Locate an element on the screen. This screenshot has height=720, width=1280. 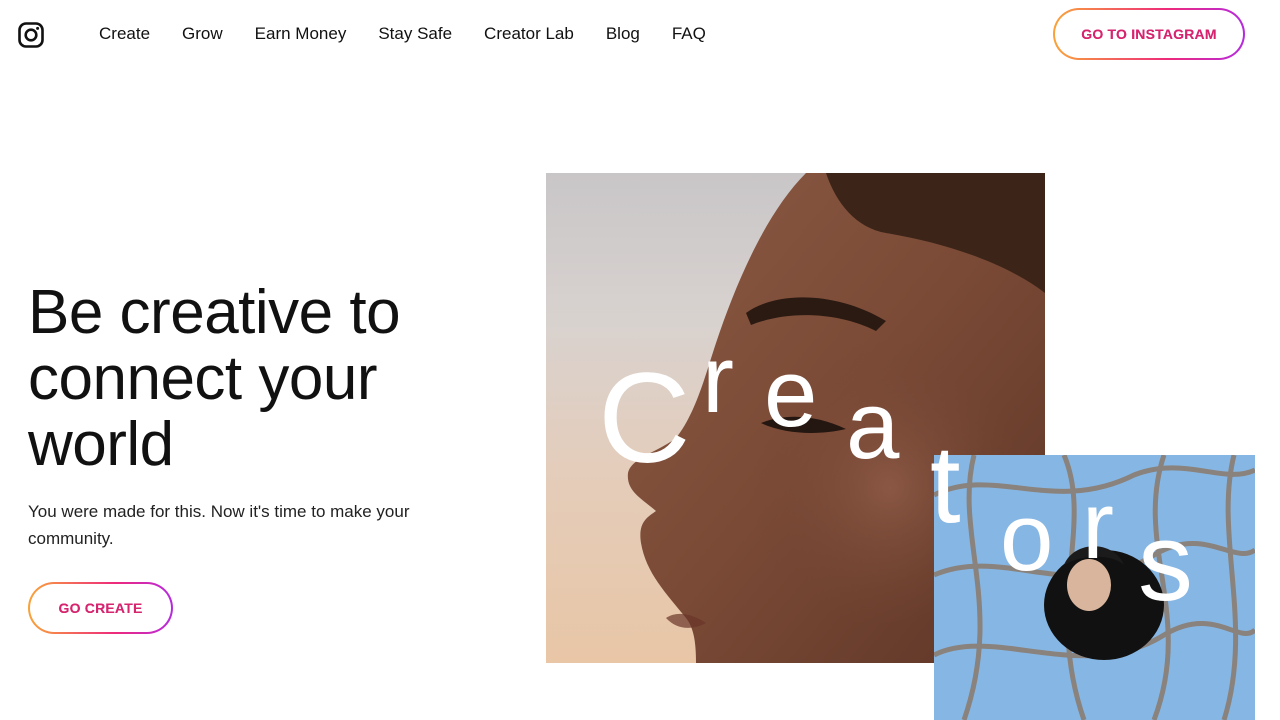
instagram-icon is located at coordinates (31, 35).